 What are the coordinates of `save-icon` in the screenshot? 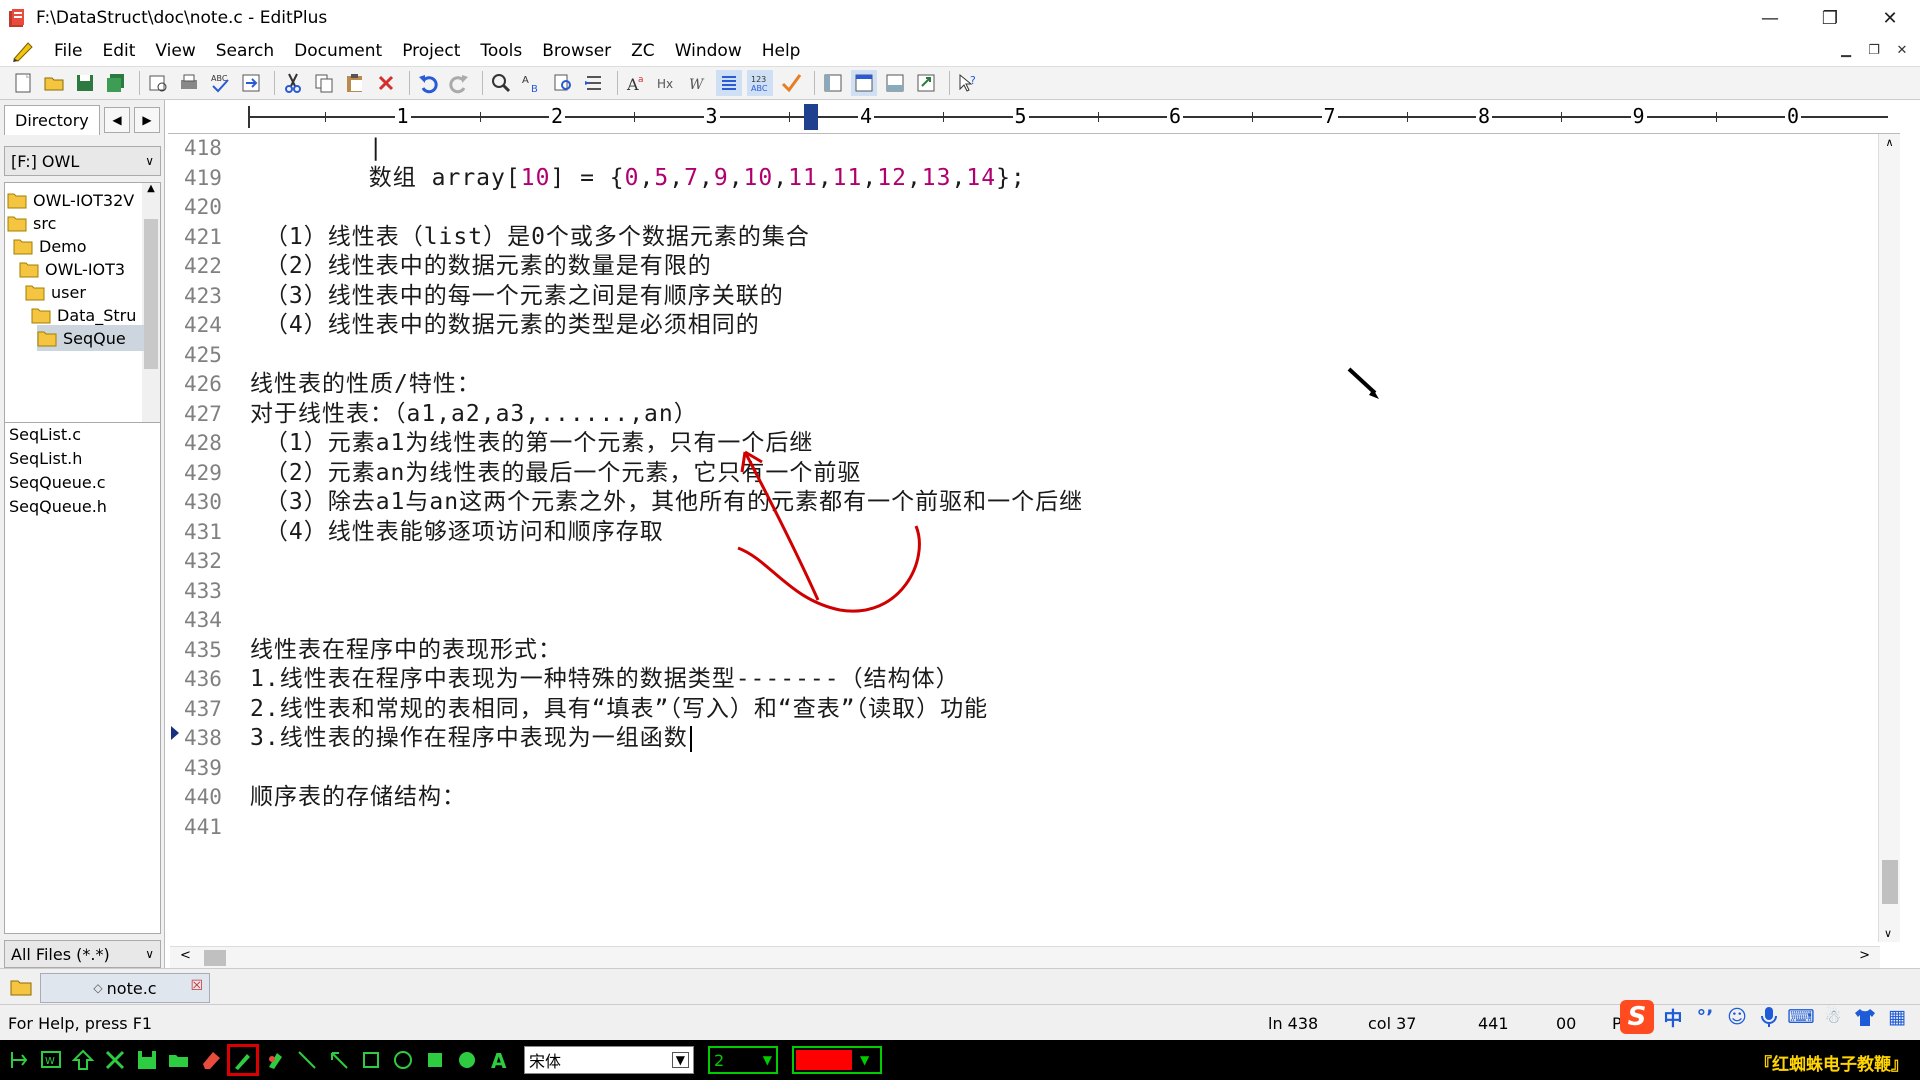 It's located at (85, 83).